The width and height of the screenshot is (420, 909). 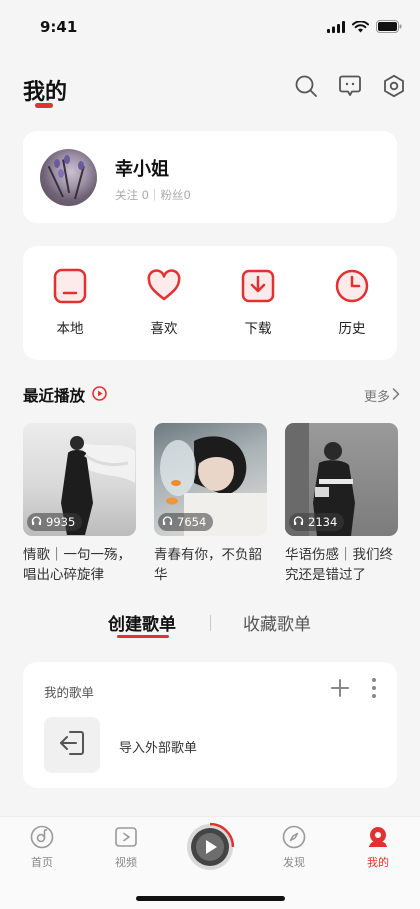 What do you see at coordinates (142, 622) in the screenshot?
I see `tab-created-playlists: 创建歌单` at bounding box center [142, 622].